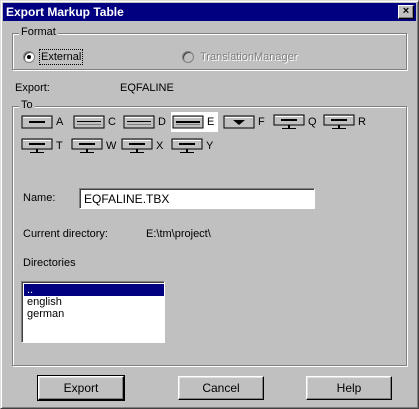 The image size is (419, 409). What do you see at coordinates (81, 388) in the screenshot?
I see `export-button: Export` at bounding box center [81, 388].